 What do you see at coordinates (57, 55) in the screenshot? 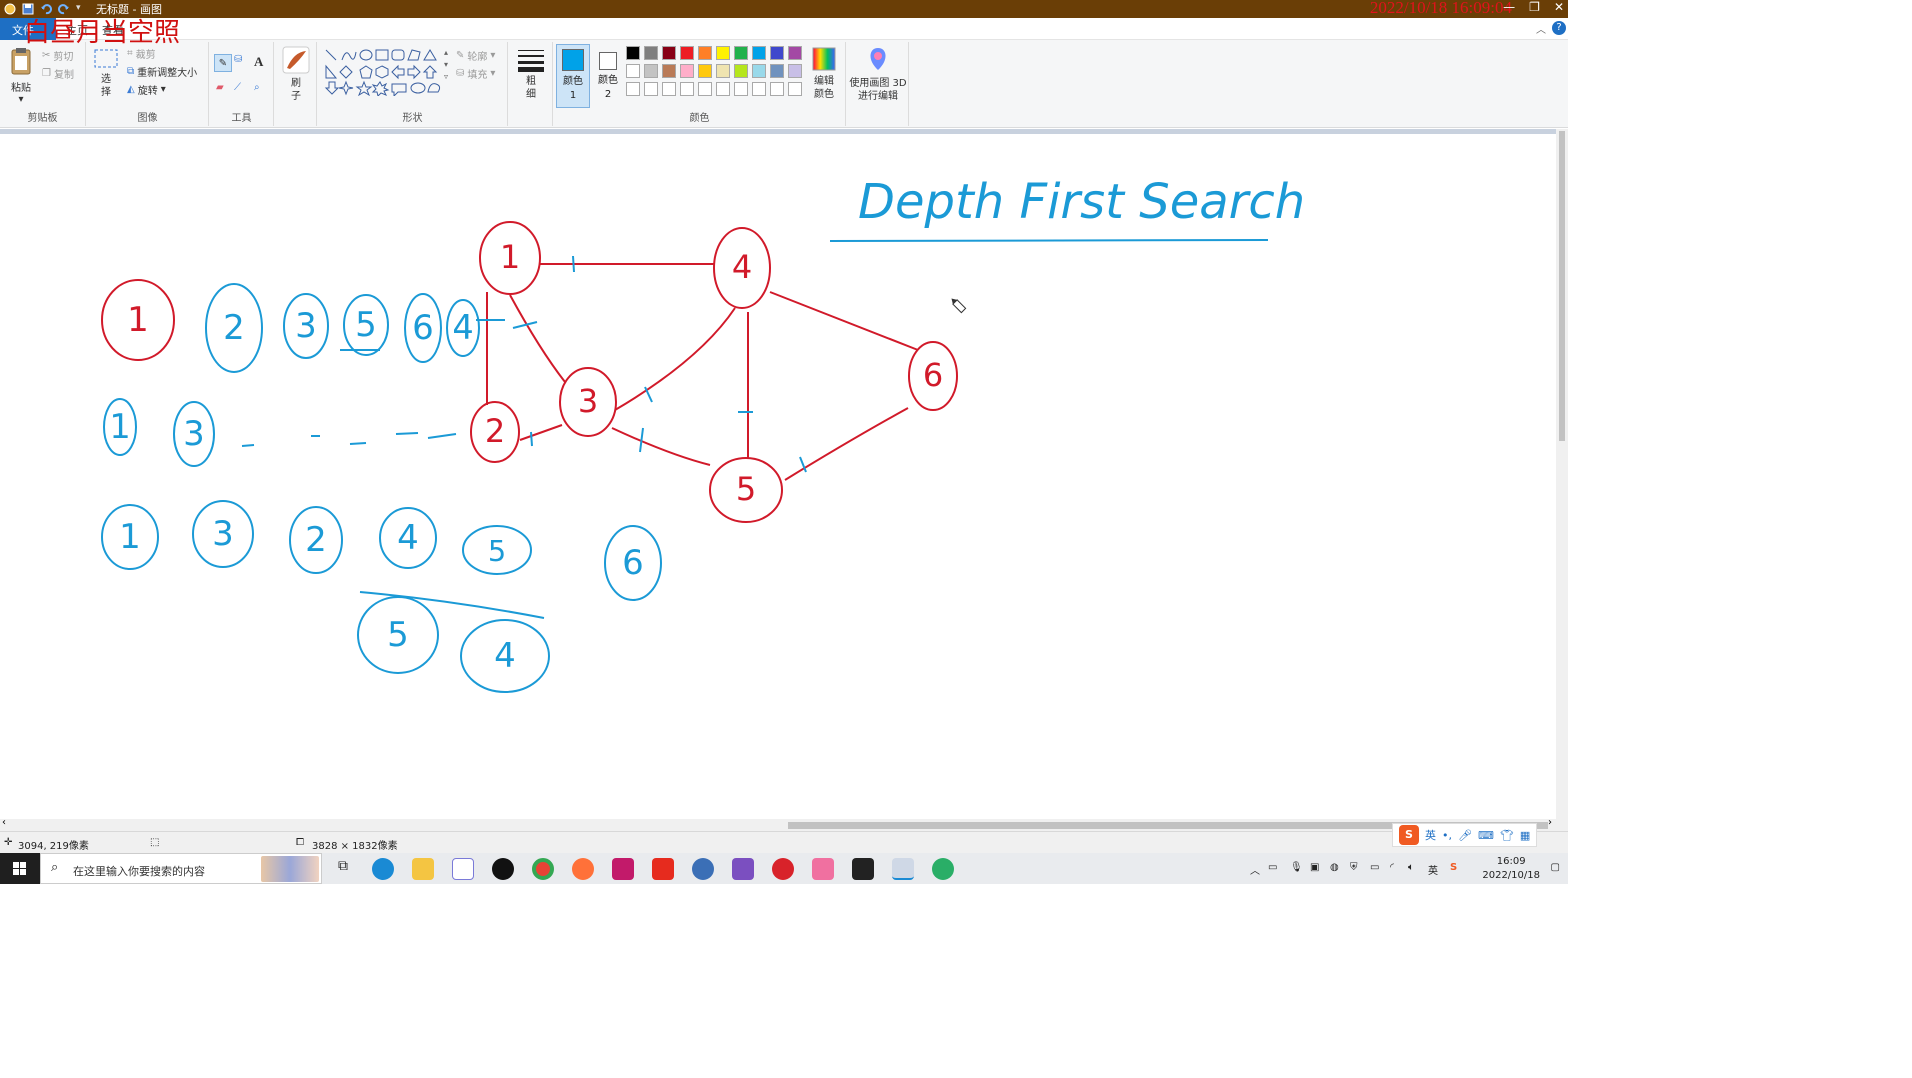
I see `cut-button: ✂ 剪切` at bounding box center [57, 55].